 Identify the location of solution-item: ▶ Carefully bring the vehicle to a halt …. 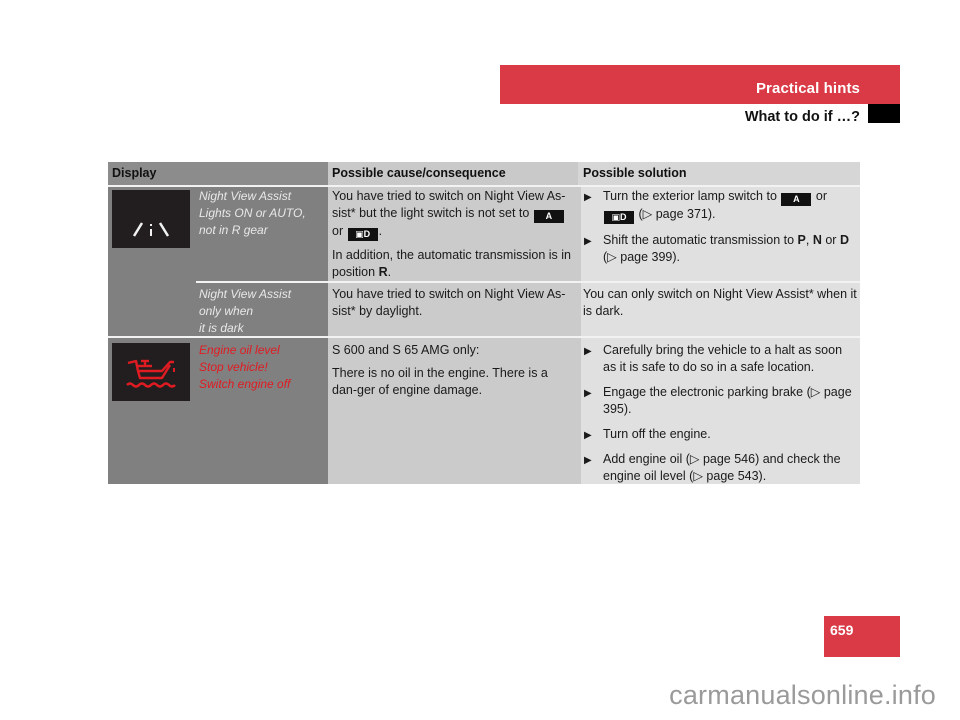
(720, 359).